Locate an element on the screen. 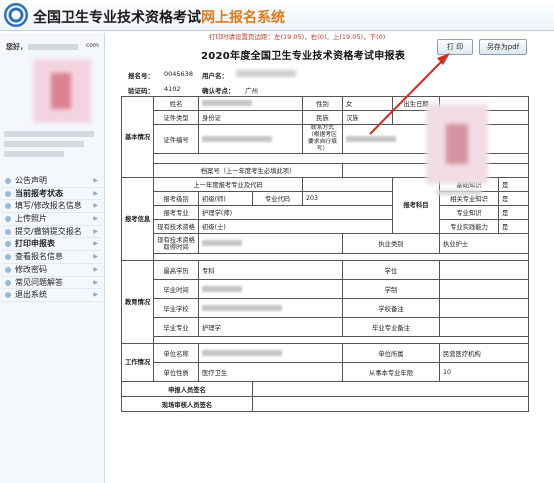 The image size is (554, 483). menu-item-upload-photo: 上传照片 ▶ is located at coordinates (52, 219).